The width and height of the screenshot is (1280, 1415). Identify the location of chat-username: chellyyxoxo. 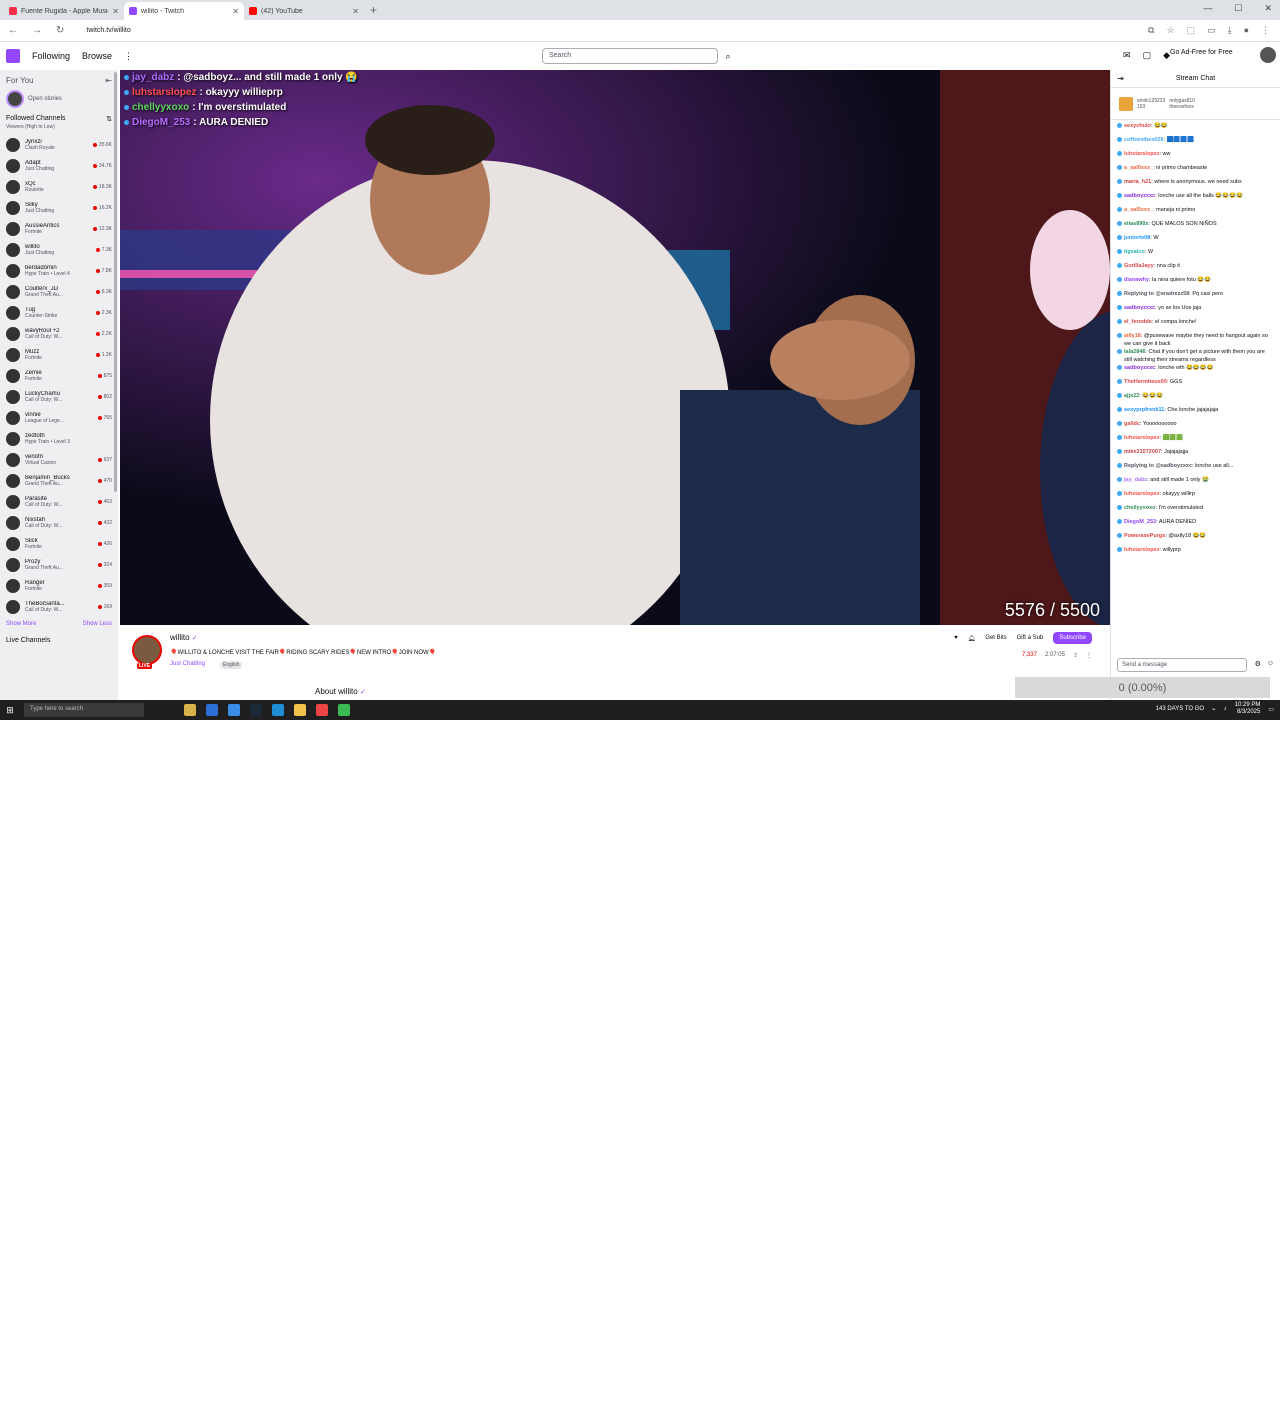
(1140, 508).